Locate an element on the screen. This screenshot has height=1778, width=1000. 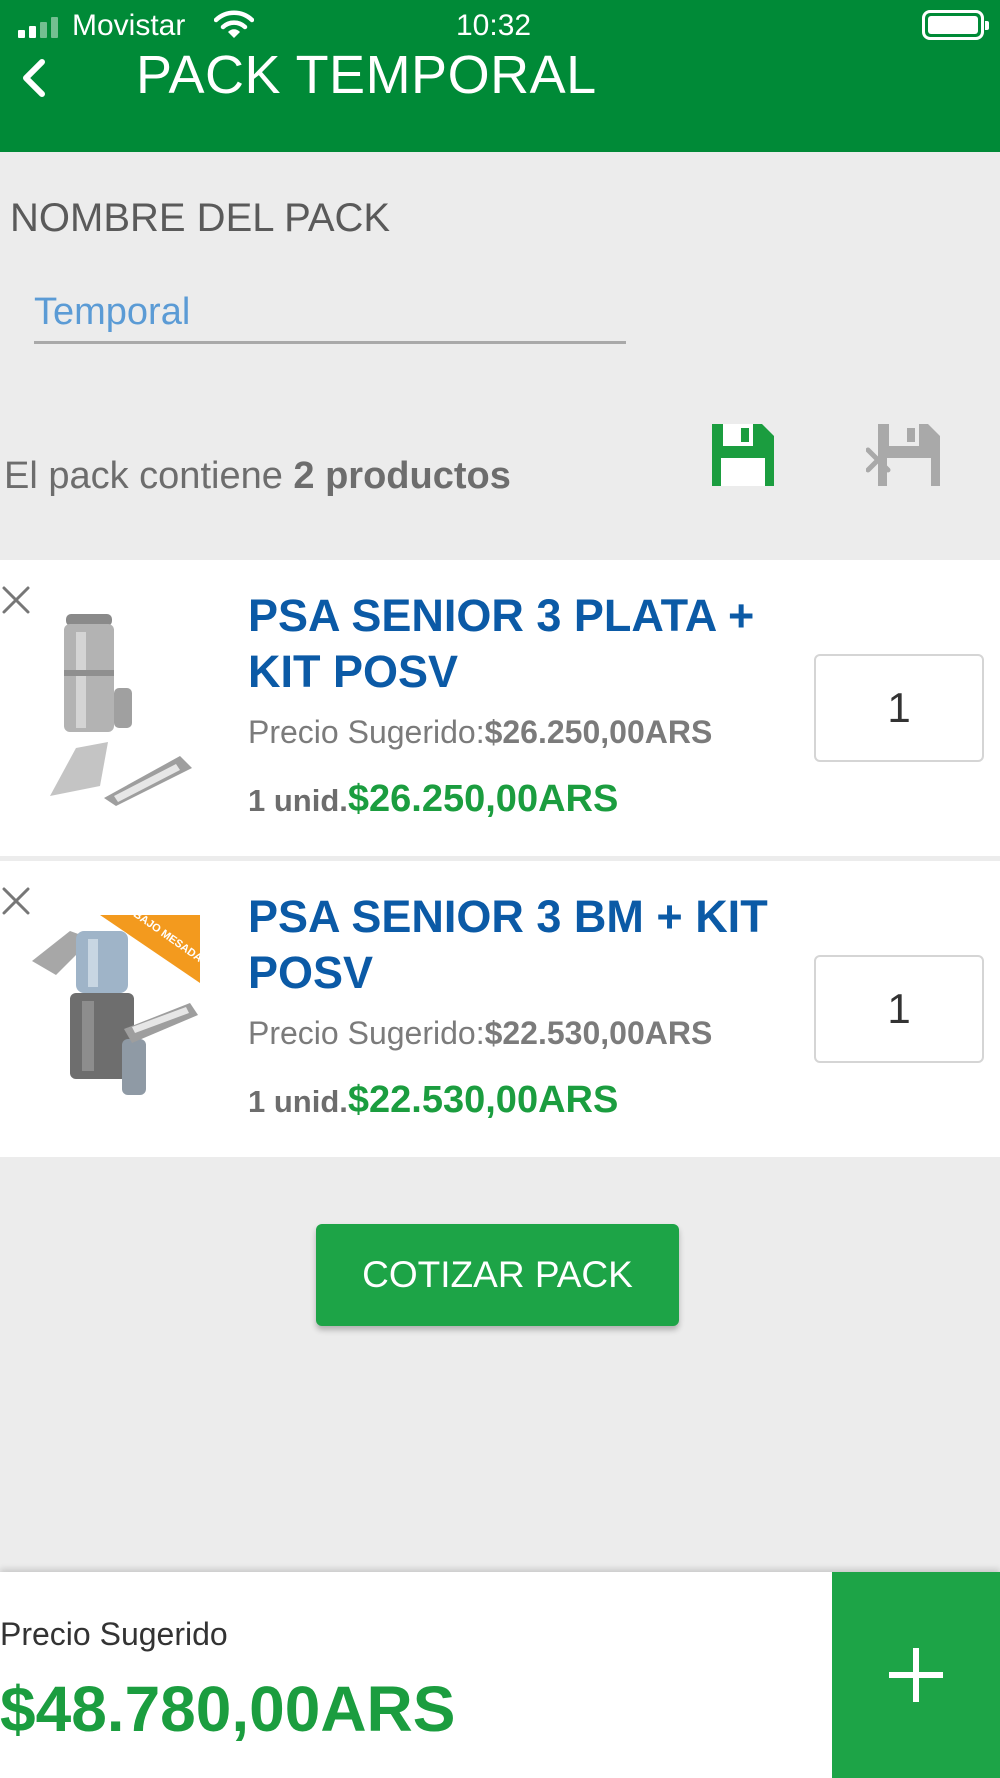
battery-icon is located at coordinates (955, 25).